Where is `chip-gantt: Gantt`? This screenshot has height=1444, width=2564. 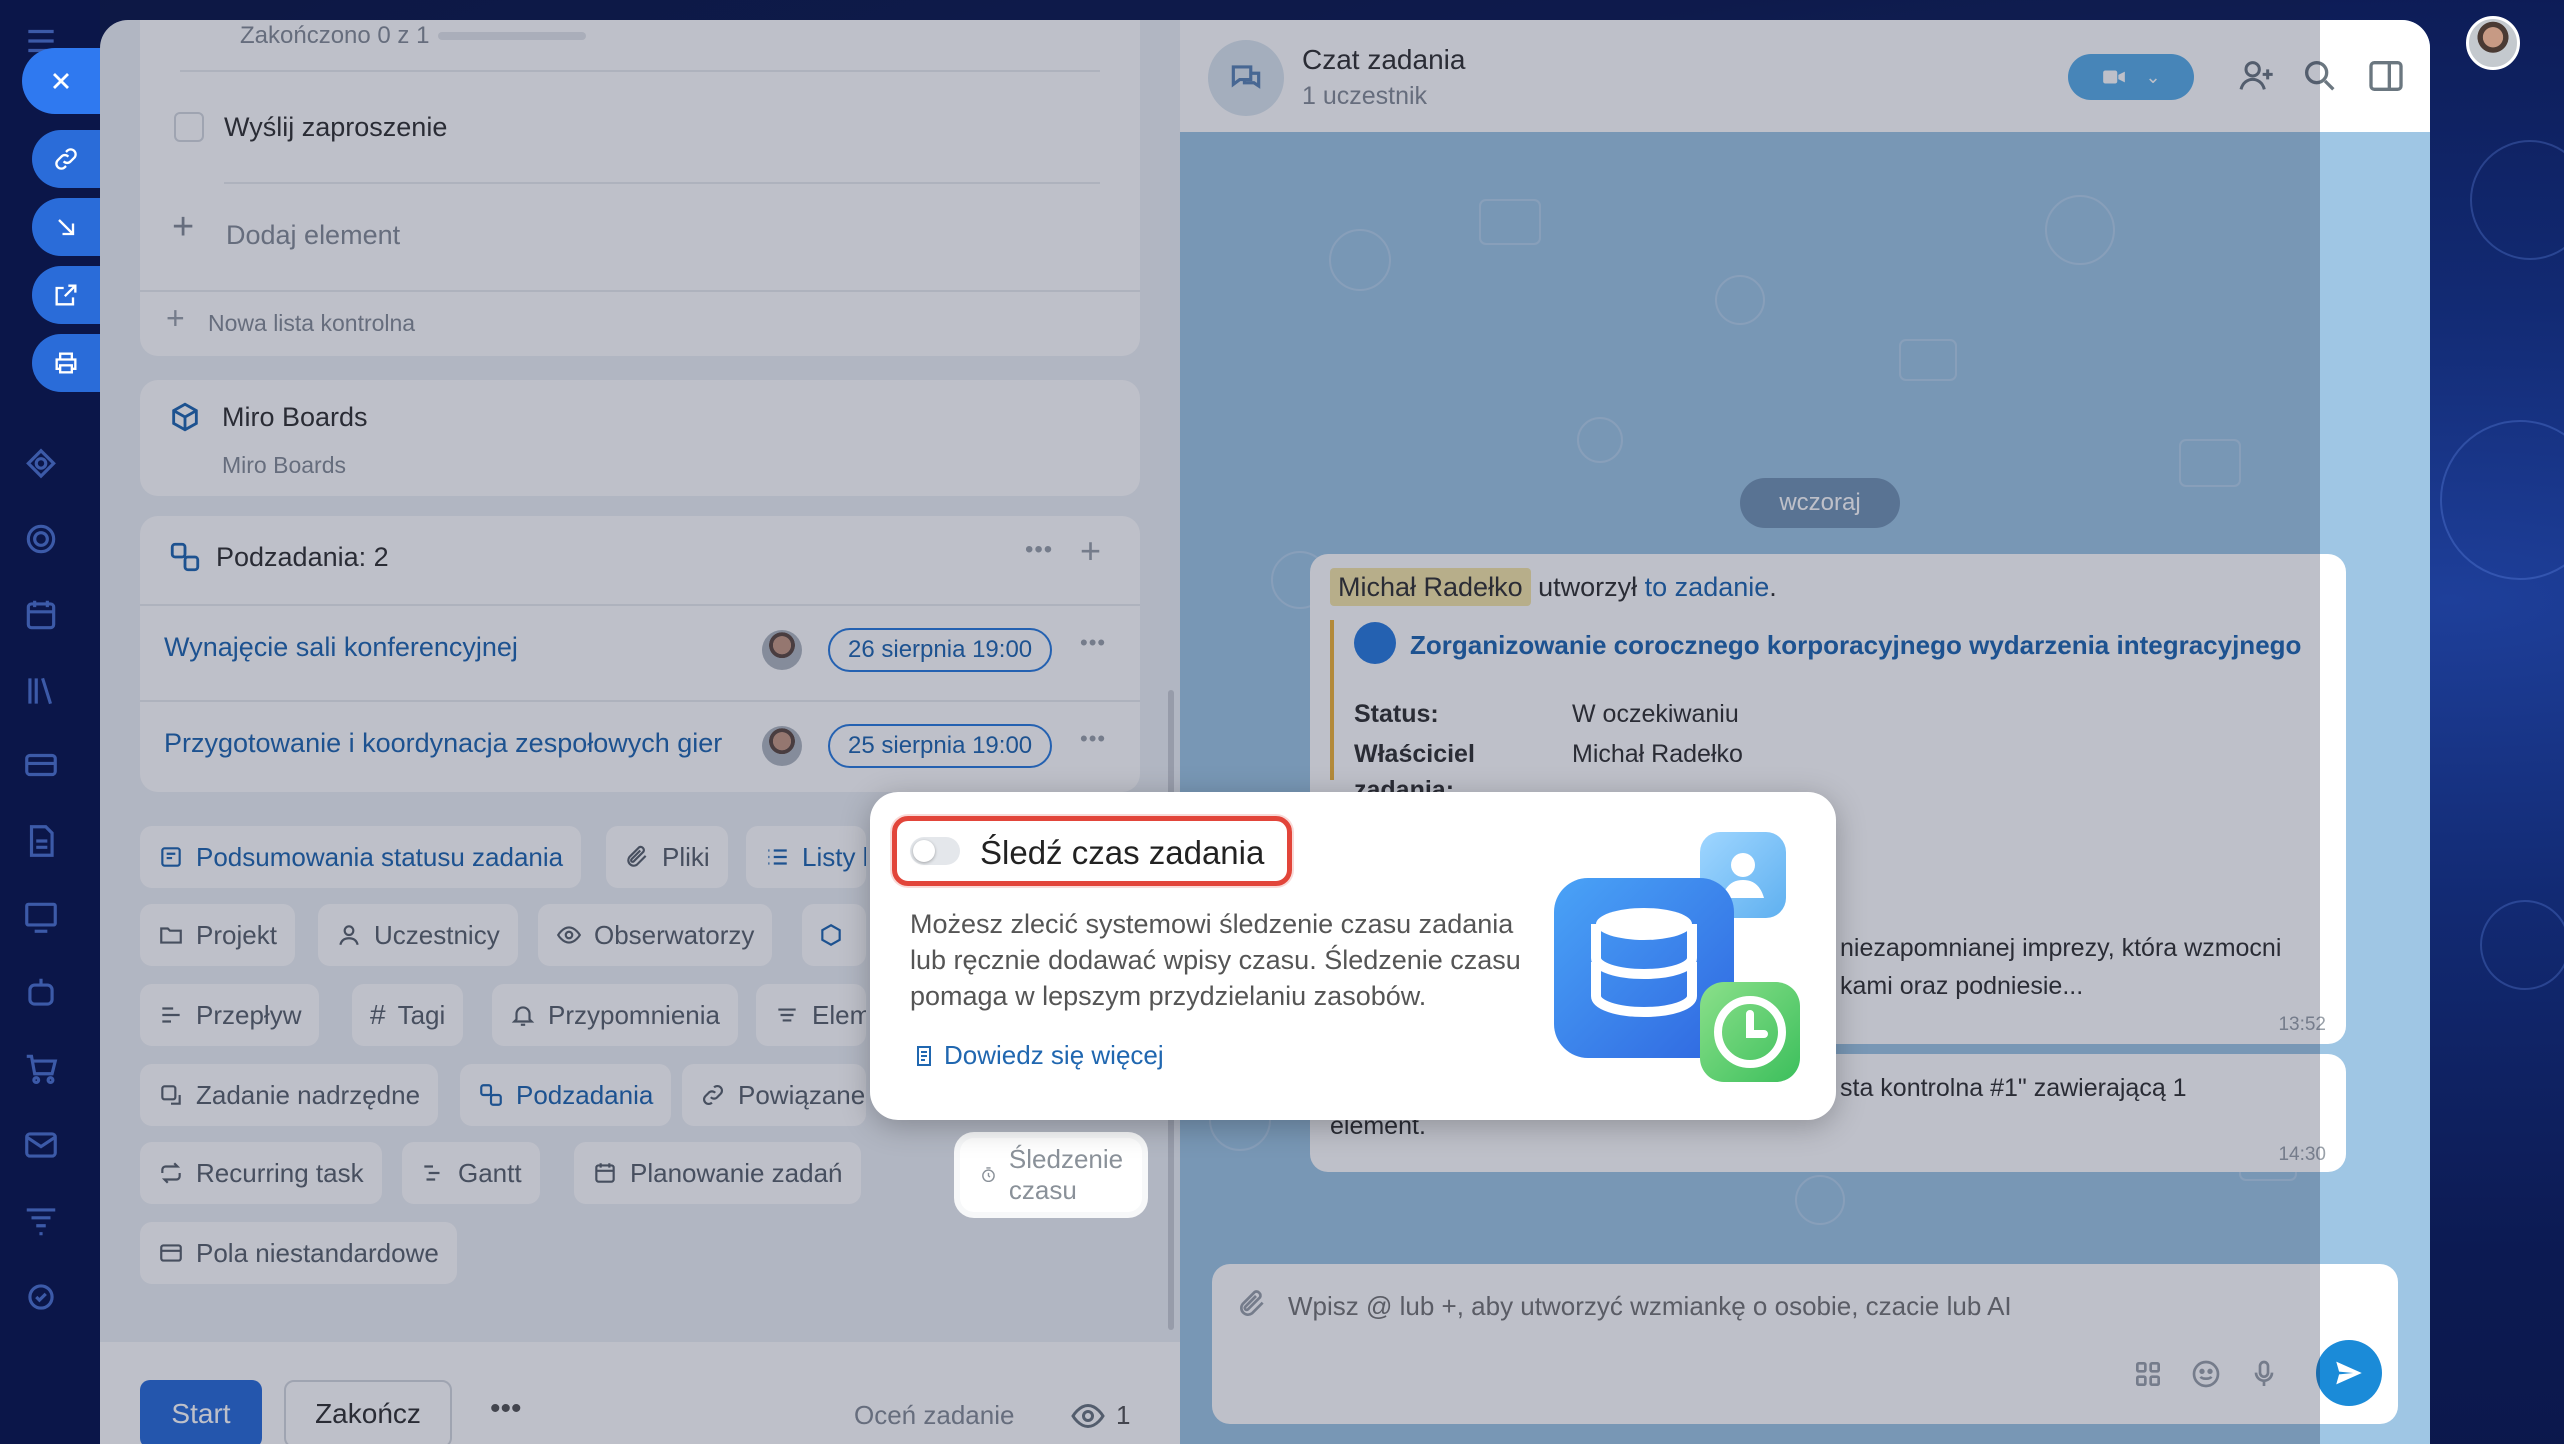 chip-gantt: Gantt is located at coordinates (471, 1173).